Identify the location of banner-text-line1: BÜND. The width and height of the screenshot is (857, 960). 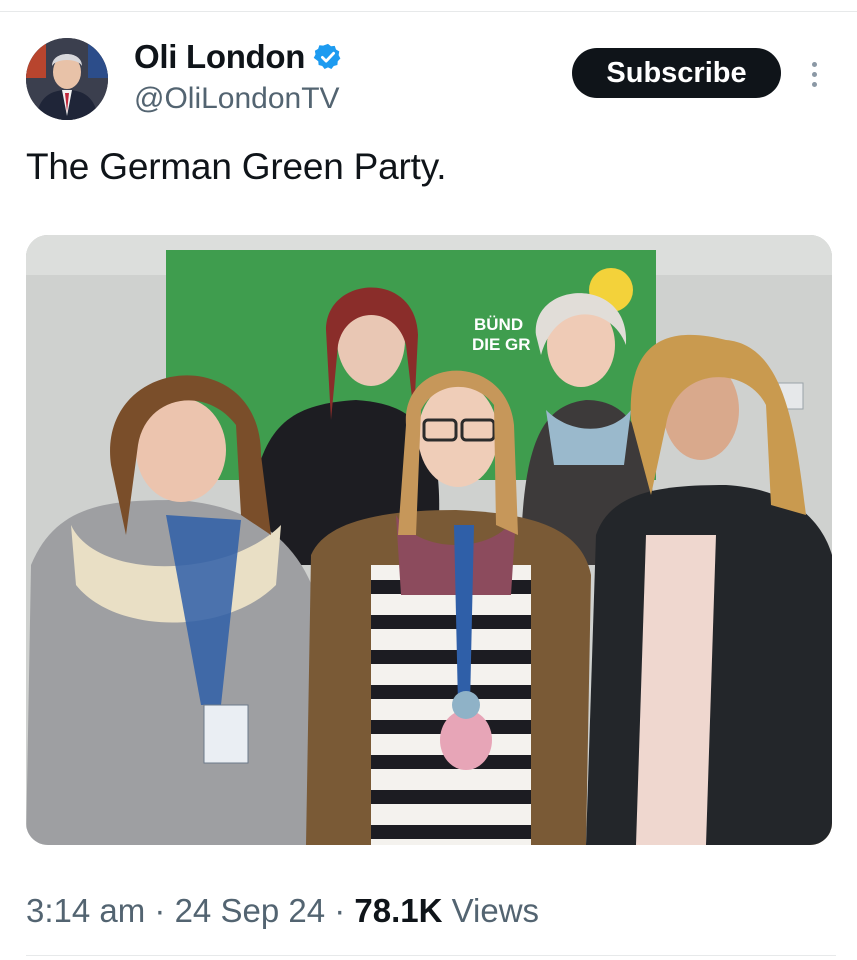
(498, 324).